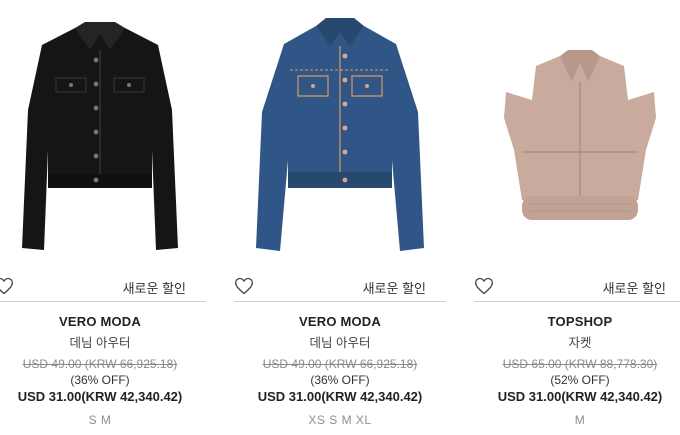 Image resolution: width=680 pixels, height=435 pixels. Describe the element at coordinates (580, 135) in the screenshot. I see `tan-vest-illustration` at that location.